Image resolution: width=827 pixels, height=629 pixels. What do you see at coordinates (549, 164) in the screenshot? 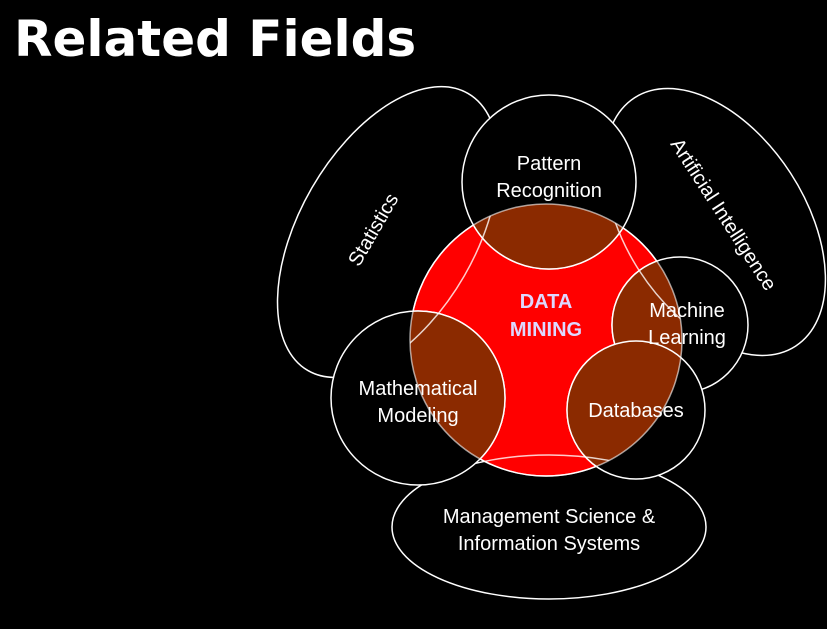
I see `pattern-recognition-label-line1: Pattern` at bounding box center [549, 164].